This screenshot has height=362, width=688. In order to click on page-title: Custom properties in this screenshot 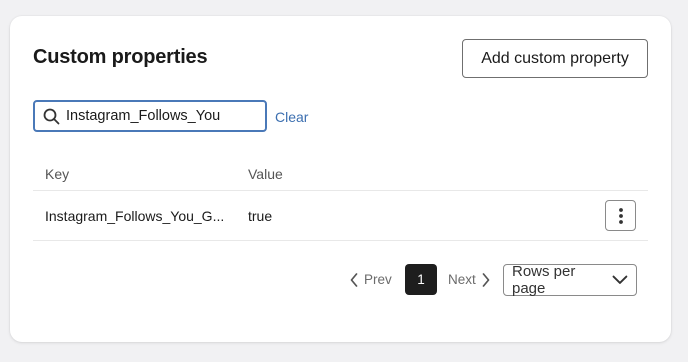, I will do `click(120, 57)`.